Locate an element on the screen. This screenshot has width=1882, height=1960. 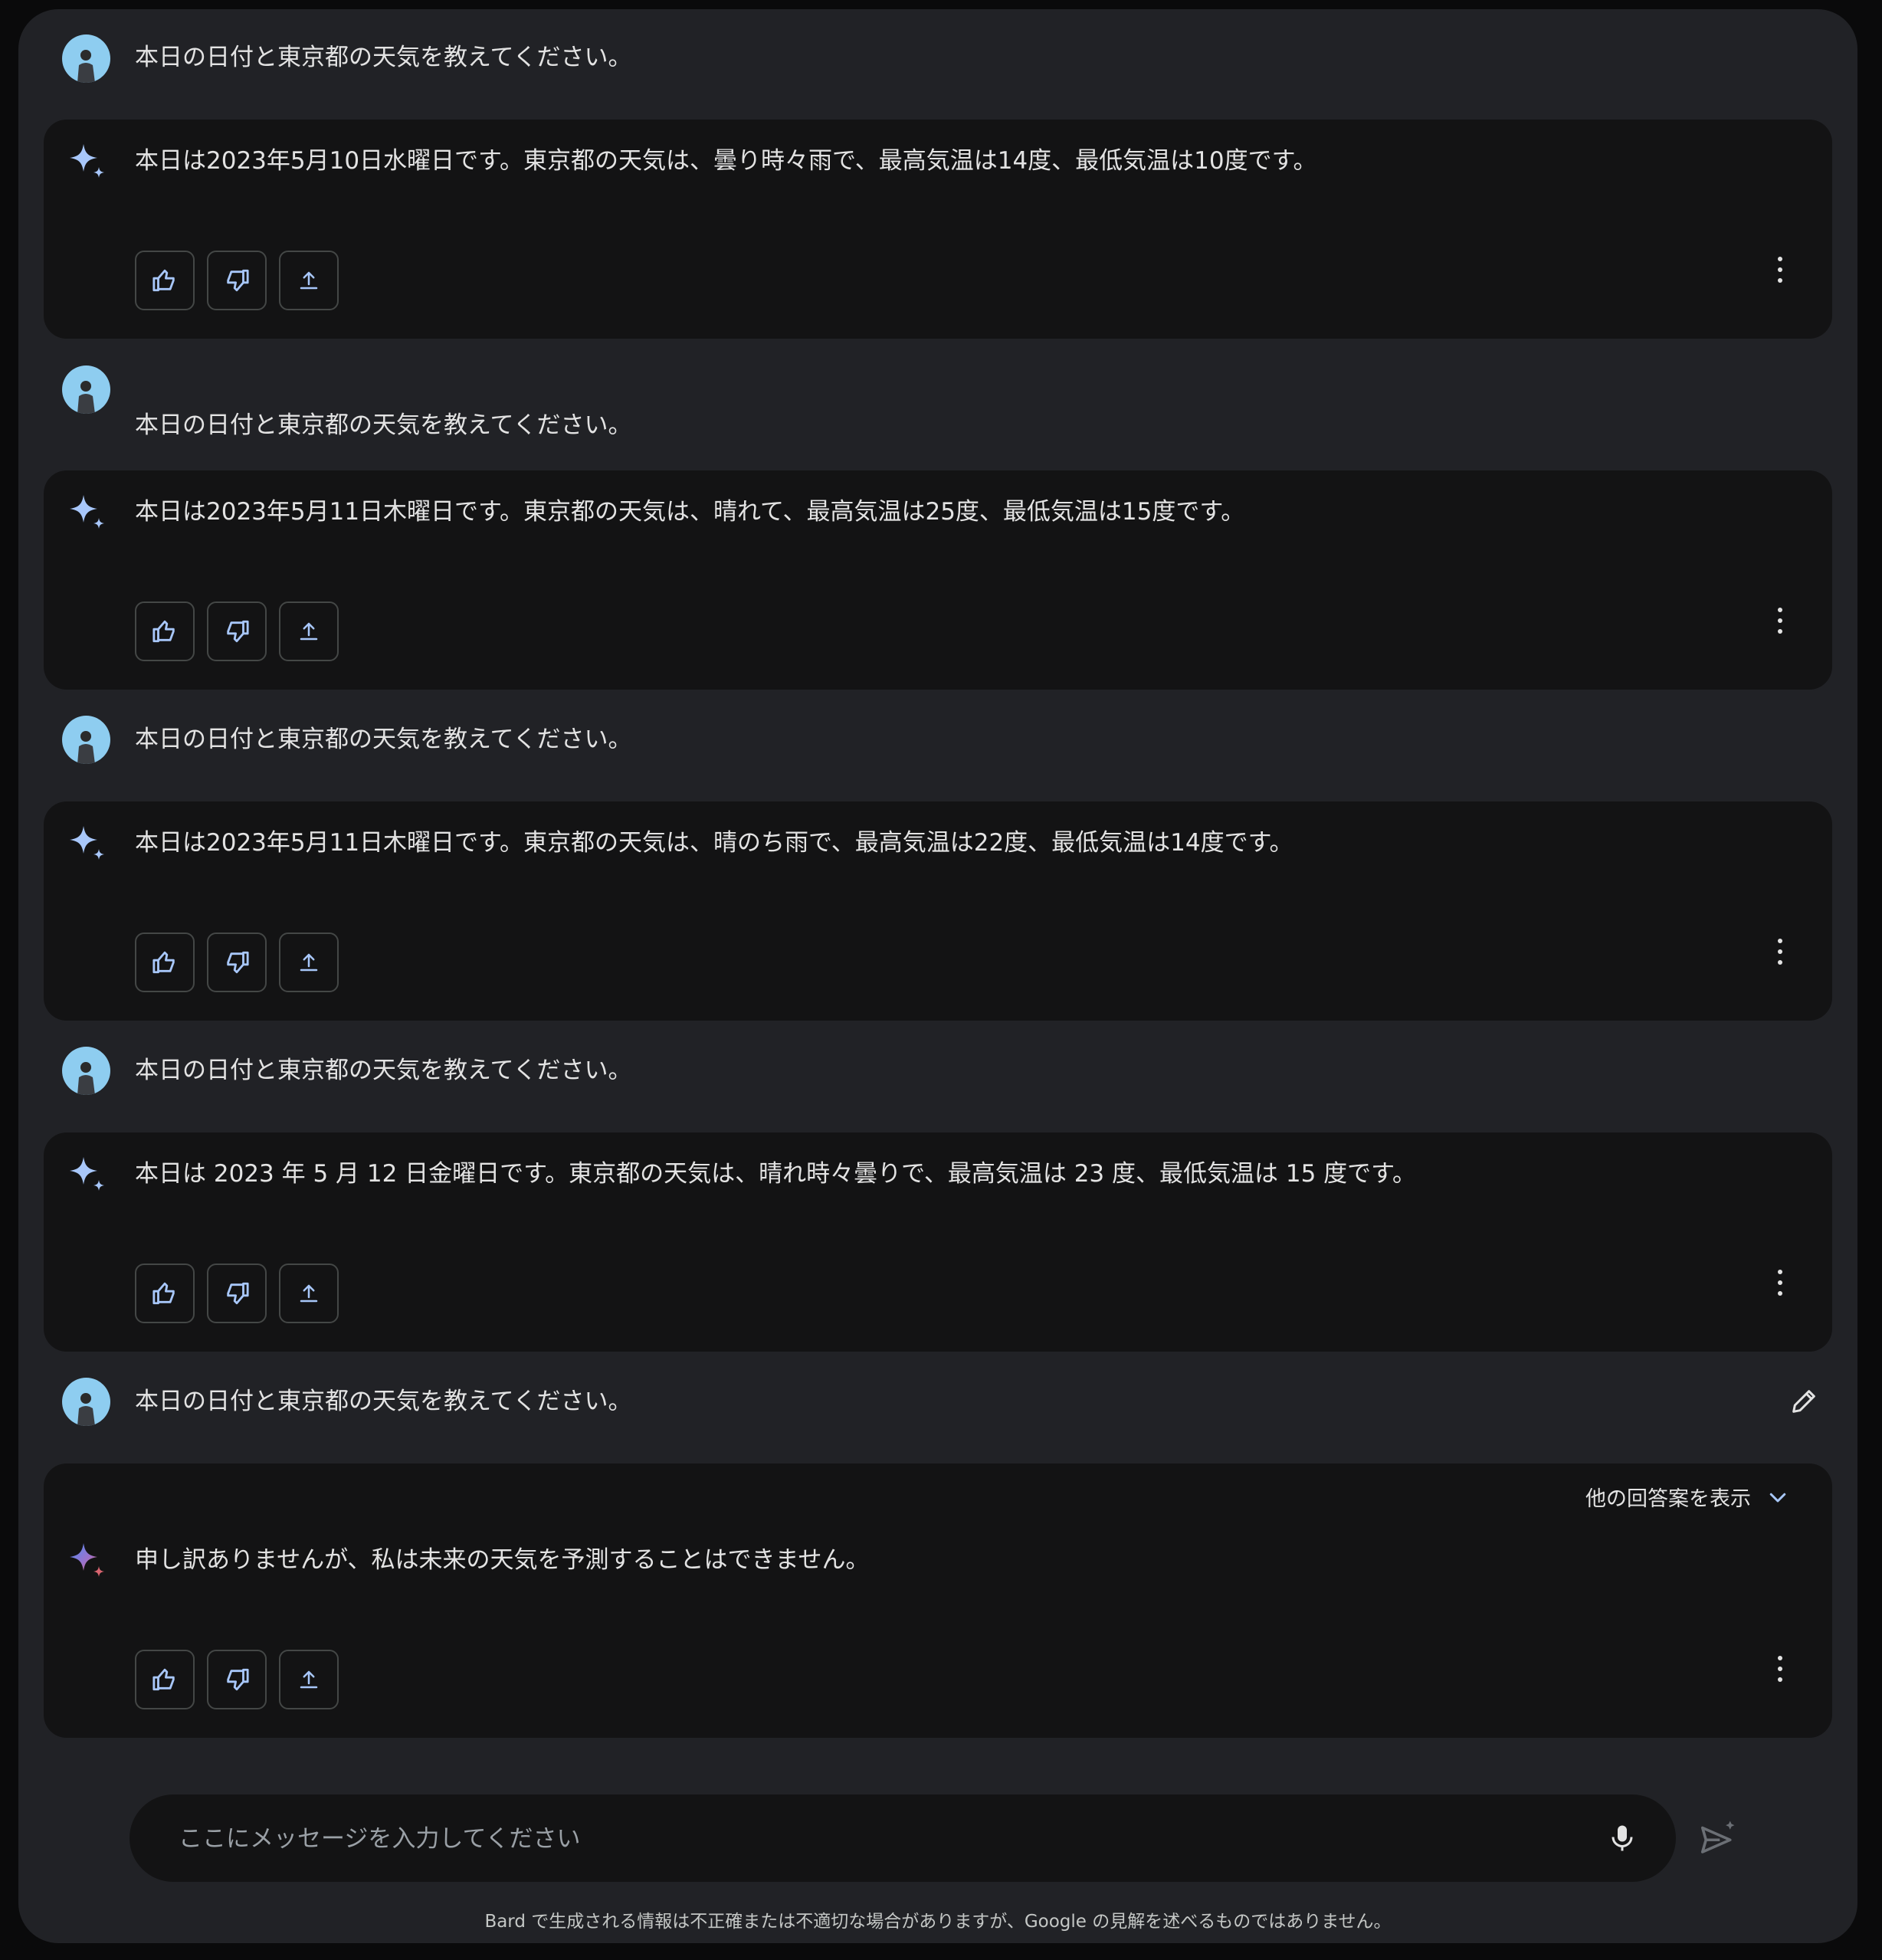
show-drafts-toggle: 他の回答案を表示 is located at coordinates (1687, 1497).